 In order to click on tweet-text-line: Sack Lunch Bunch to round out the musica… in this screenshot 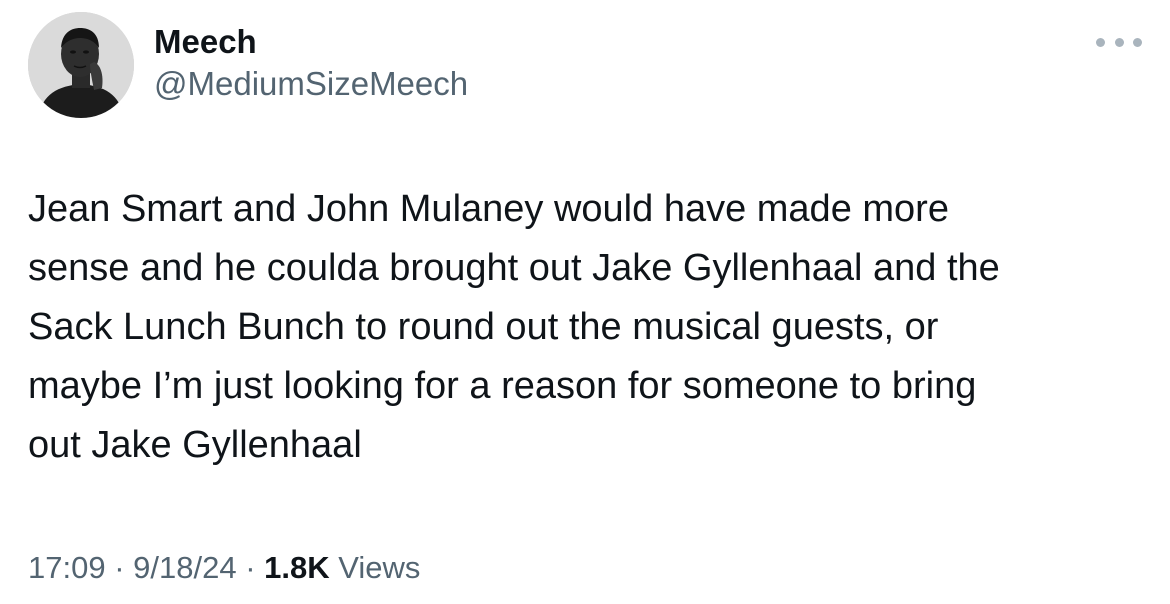, I will do `click(483, 327)`.